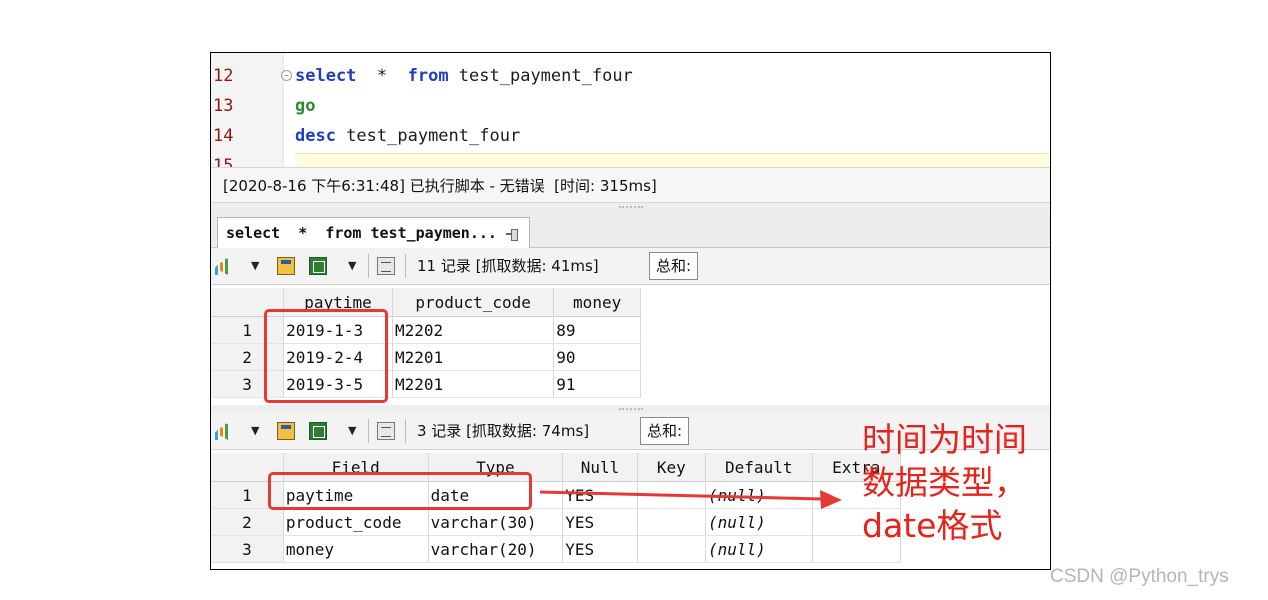 This screenshot has width=1268, height=600. Describe the element at coordinates (944, 439) in the screenshot. I see `annotation-line: 时间为时间` at that location.